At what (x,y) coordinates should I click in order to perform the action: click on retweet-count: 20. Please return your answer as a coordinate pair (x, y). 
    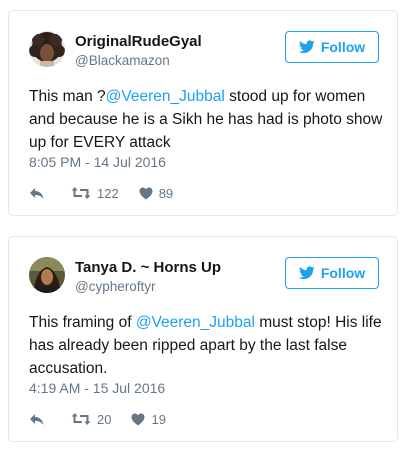
    Looking at the image, I should click on (104, 419).